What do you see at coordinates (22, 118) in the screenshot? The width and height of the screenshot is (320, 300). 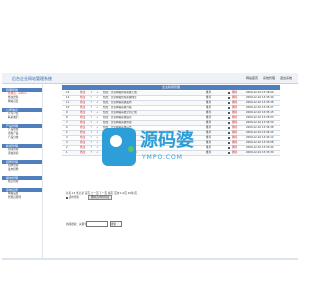 I see `sidebar-item-contact: 联系我们` at bounding box center [22, 118].